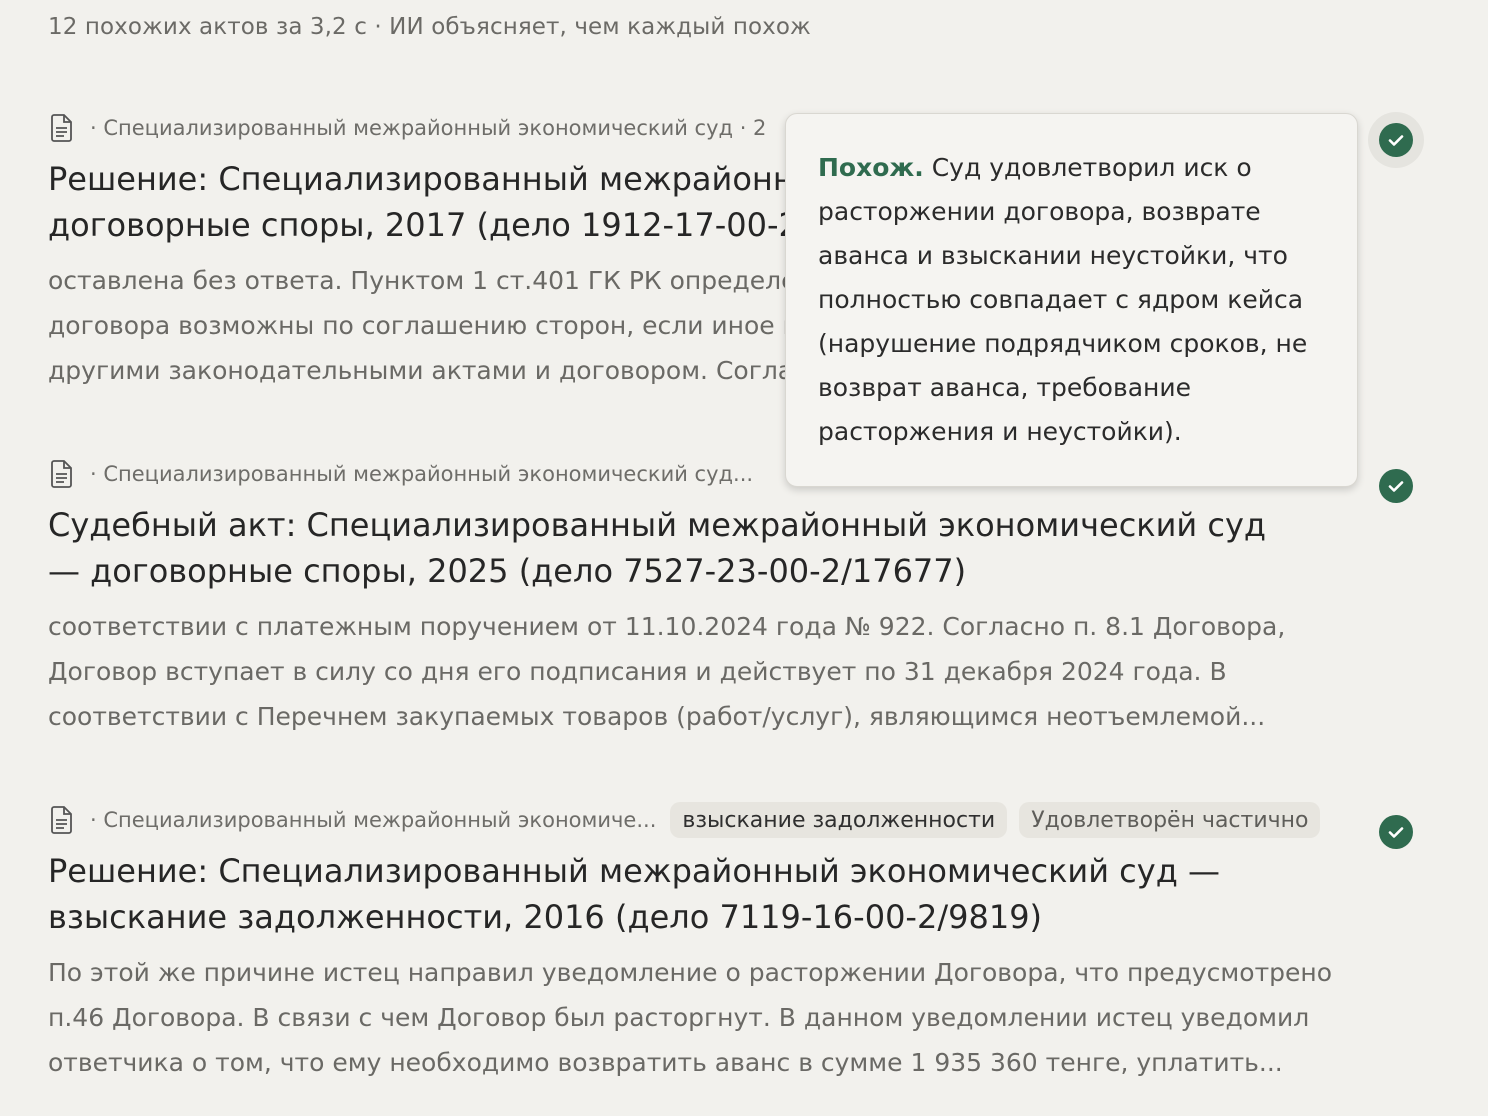 Image resolution: width=1488 pixels, height=1116 pixels. What do you see at coordinates (839, 820) in the screenshot?
I see `category-tag: взыскание задолженности` at bounding box center [839, 820].